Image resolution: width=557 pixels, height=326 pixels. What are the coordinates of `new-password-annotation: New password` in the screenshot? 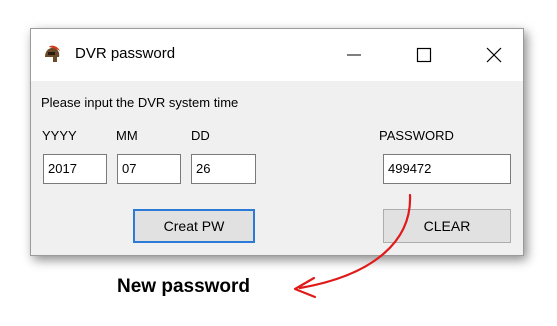 It's located at (184, 286).